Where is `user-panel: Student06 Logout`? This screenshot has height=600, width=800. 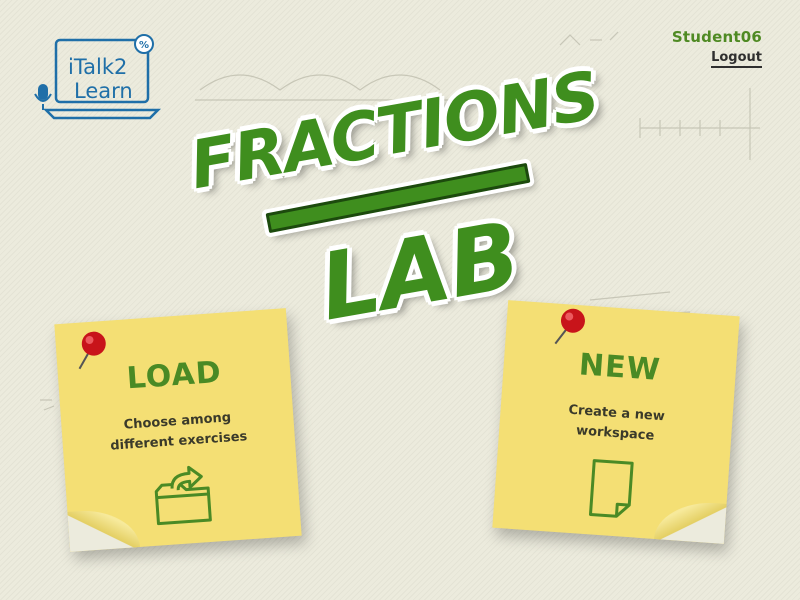
user-panel: Student06 Logout is located at coordinates (717, 48).